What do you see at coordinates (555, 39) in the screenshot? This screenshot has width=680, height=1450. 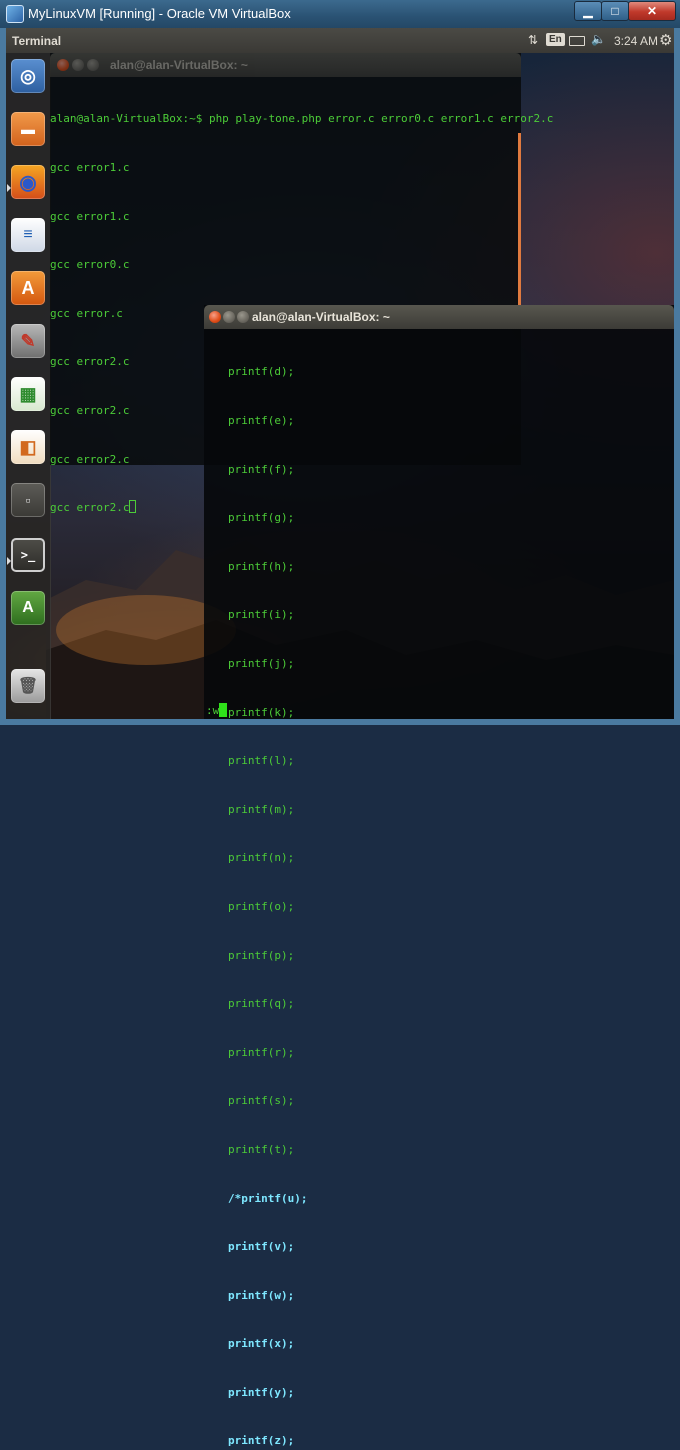 I see `keyboard-layout-indicator: En` at bounding box center [555, 39].